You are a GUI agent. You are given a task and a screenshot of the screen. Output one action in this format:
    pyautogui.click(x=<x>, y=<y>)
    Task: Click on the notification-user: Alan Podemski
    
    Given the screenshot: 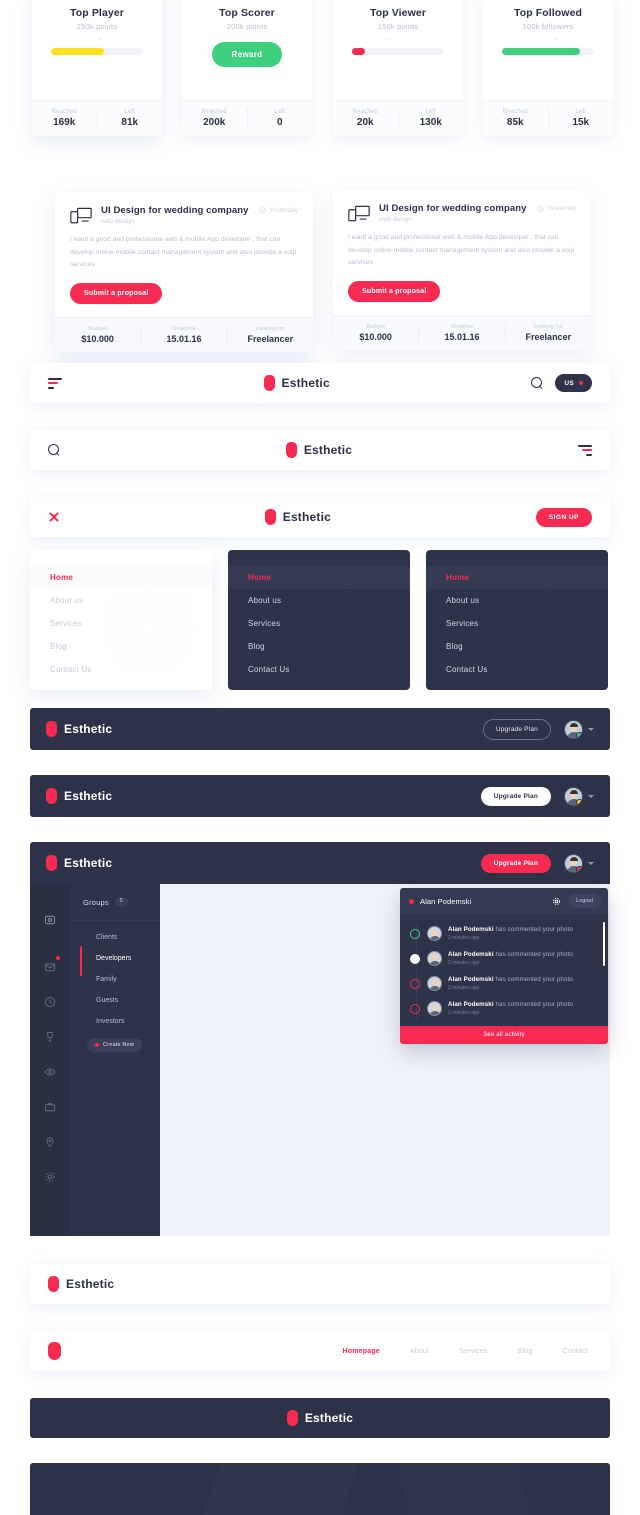 What is the action you would take?
    pyautogui.click(x=471, y=954)
    